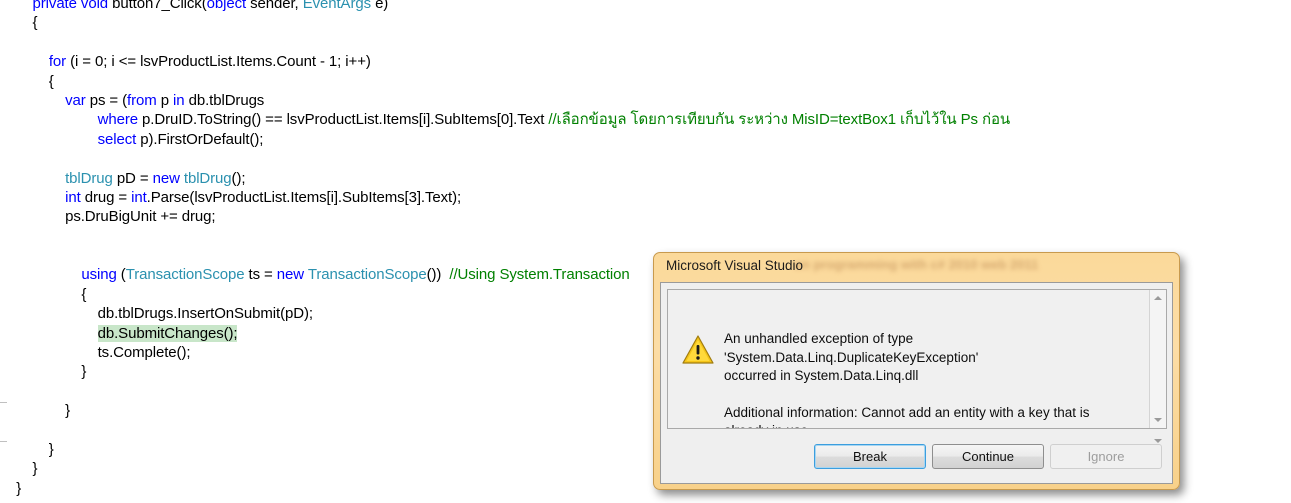 This screenshot has width=1291, height=503. What do you see at coordinates (870, 456) in the screenshot?
I see `break-button: Break` at bounding box center [870, 456].